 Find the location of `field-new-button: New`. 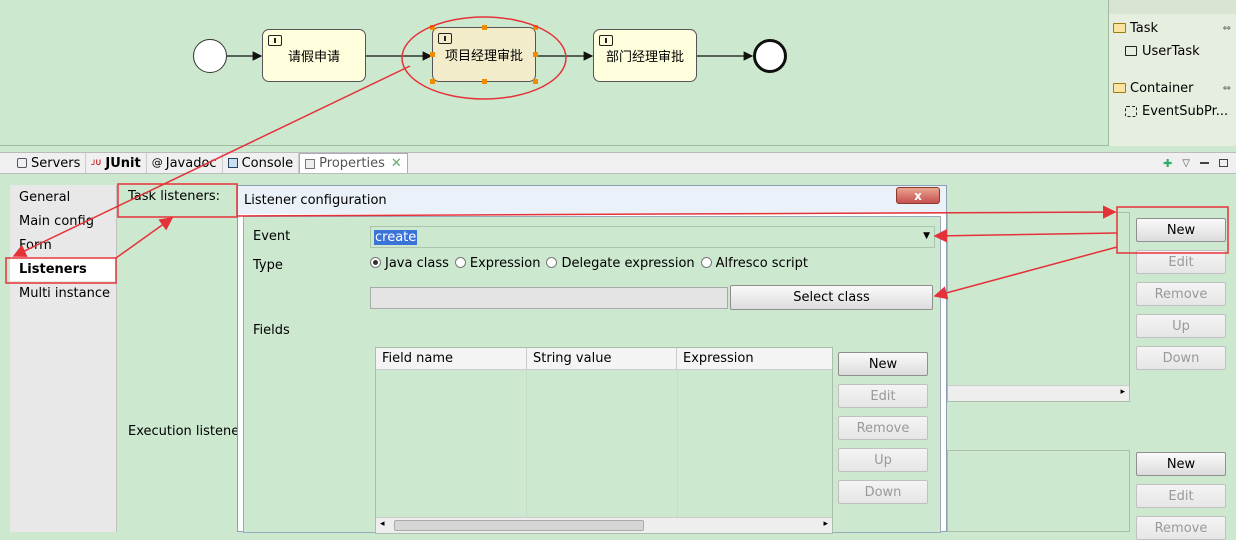

field-new-button: New is located at coordinates (883, 364).